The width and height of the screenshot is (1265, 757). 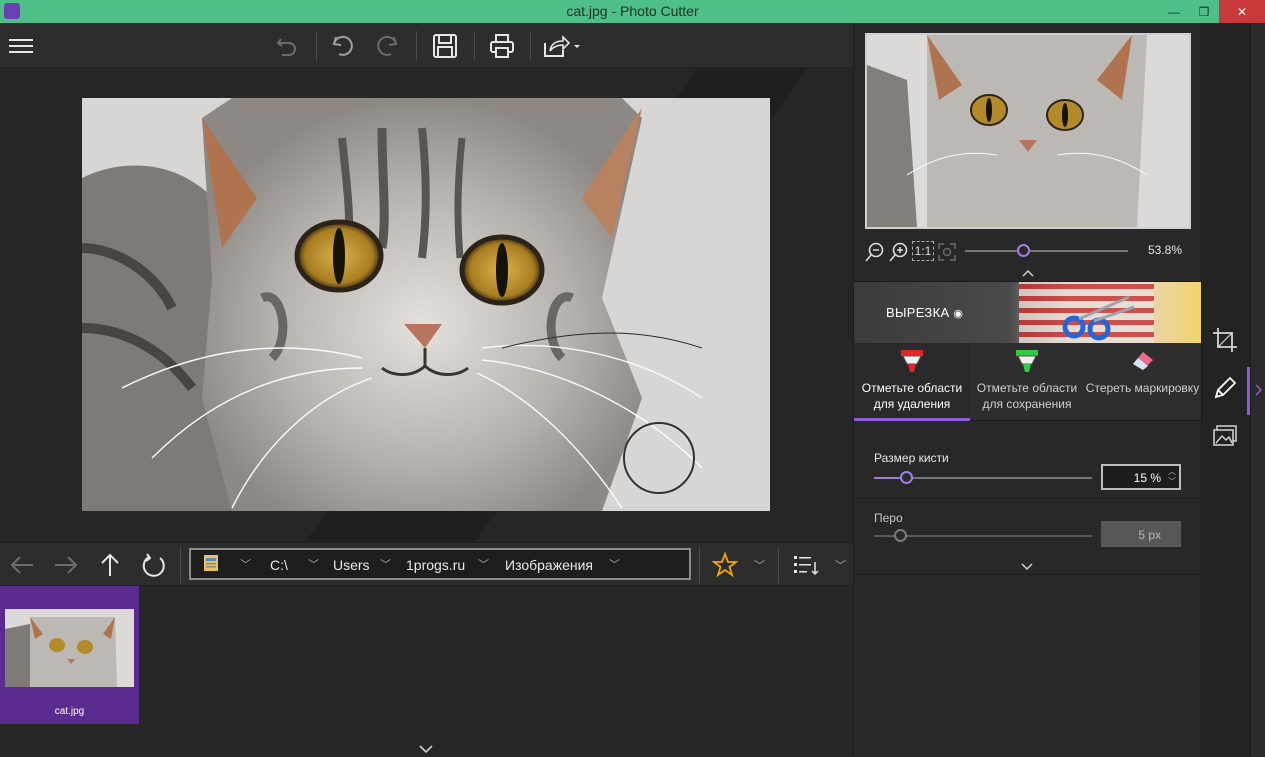 What do you see at coordinates (69, 648) in the screenshot?
I see `thumbnail-image` at bounding box center [69, 648].